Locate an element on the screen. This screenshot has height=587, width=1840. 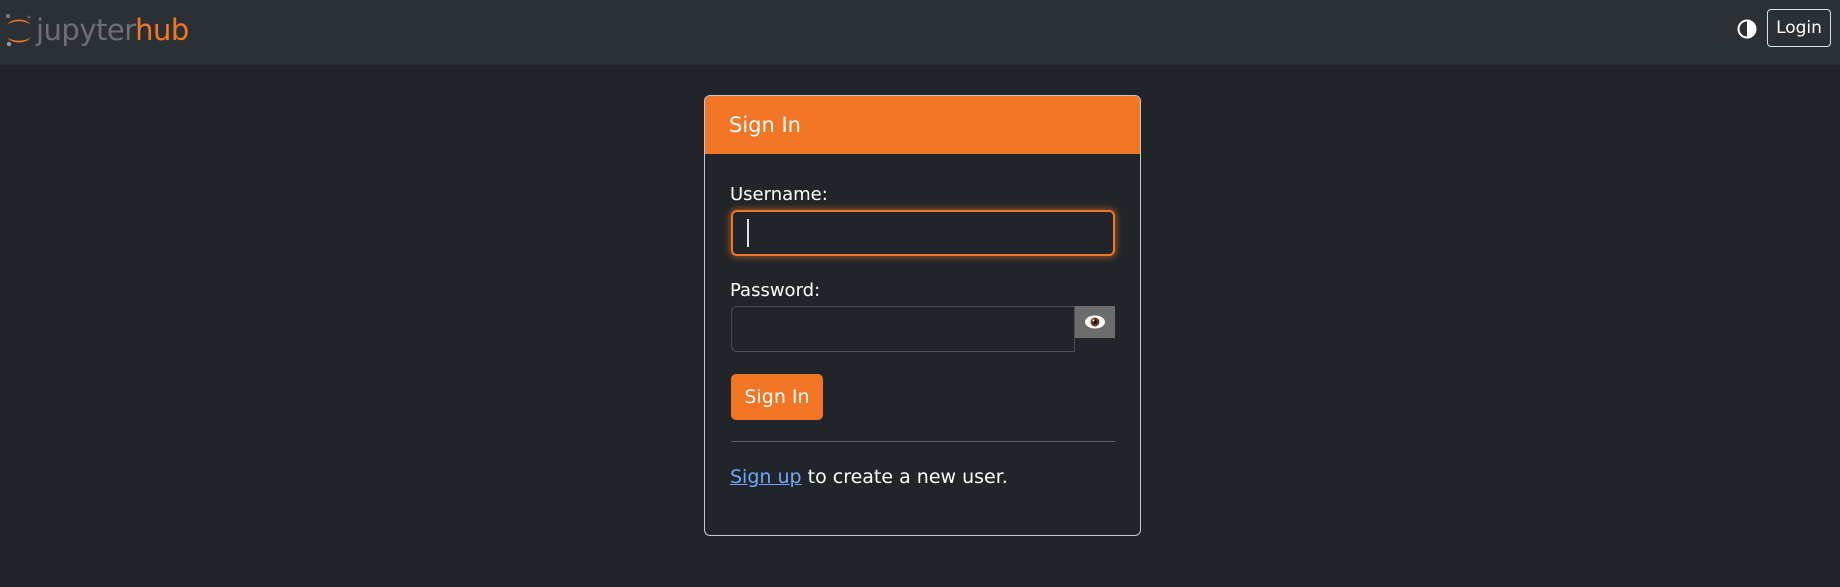
logo-text: jupyterhub is located at coordinates (112, 29).